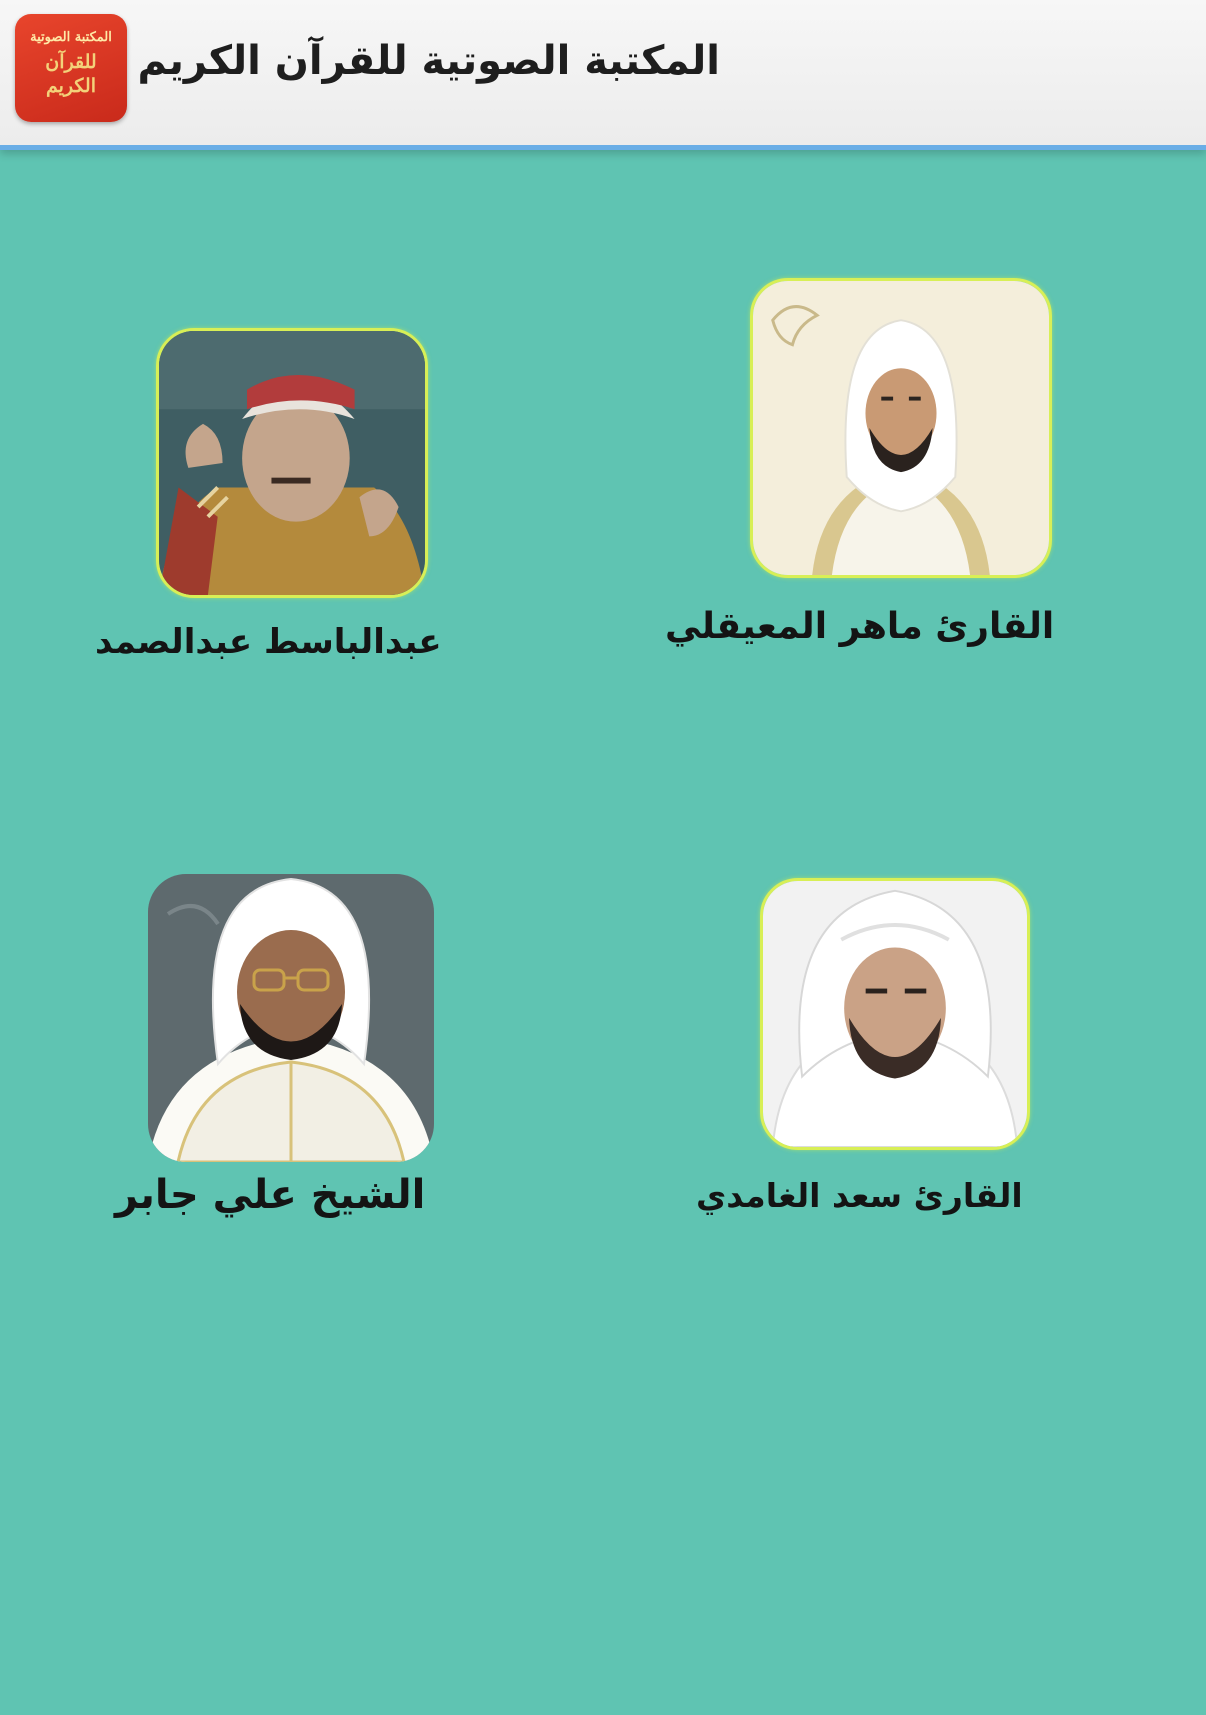 This screenshot has height=1715, width=1206. Describe the element at coordinates (901, 428) in the screenshot. I see `maher-almuaiqly-avatar` at that location.